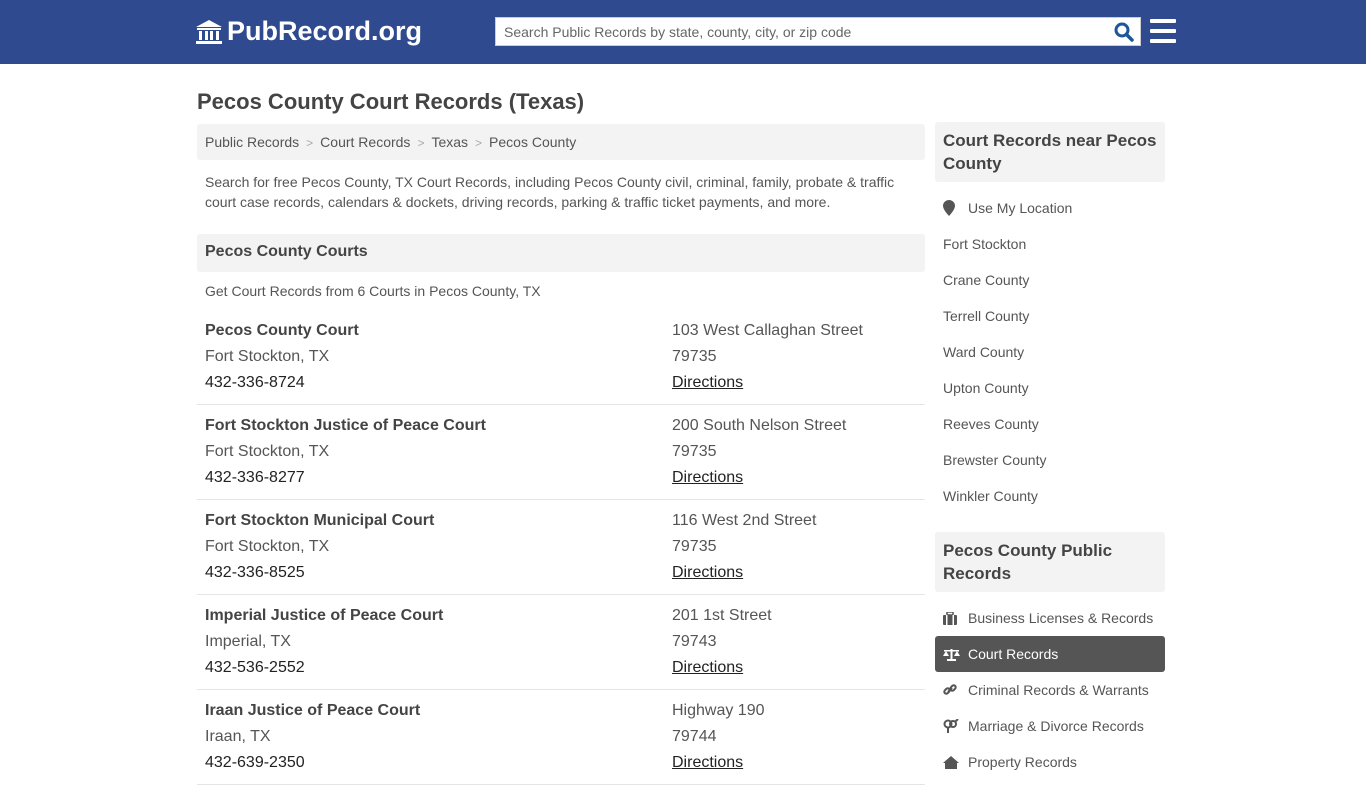 The height and width of the screenshot is (798, 1366). What do you see at coordinates (1050, 316) in the screenshot?
I see `nearby-link: Terrell County` at bounding box center [1050, 316].